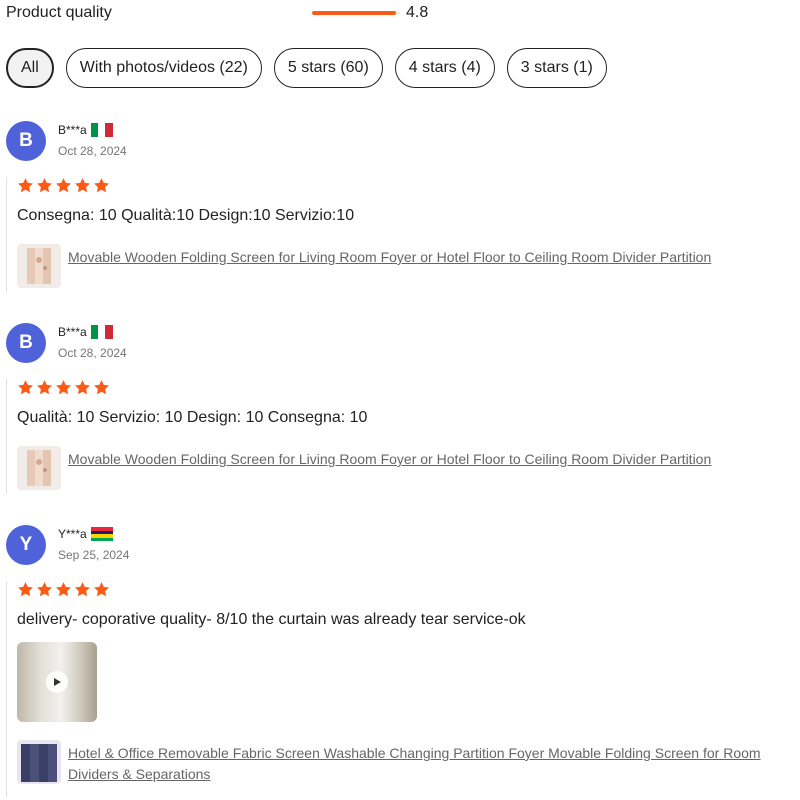 The image size is (800, 800). What do you see at coordinates (444, 68) in the screenshot?
I see `filter-chip-4-stars: 4 stars (4)` at bounding box center [444, 68].